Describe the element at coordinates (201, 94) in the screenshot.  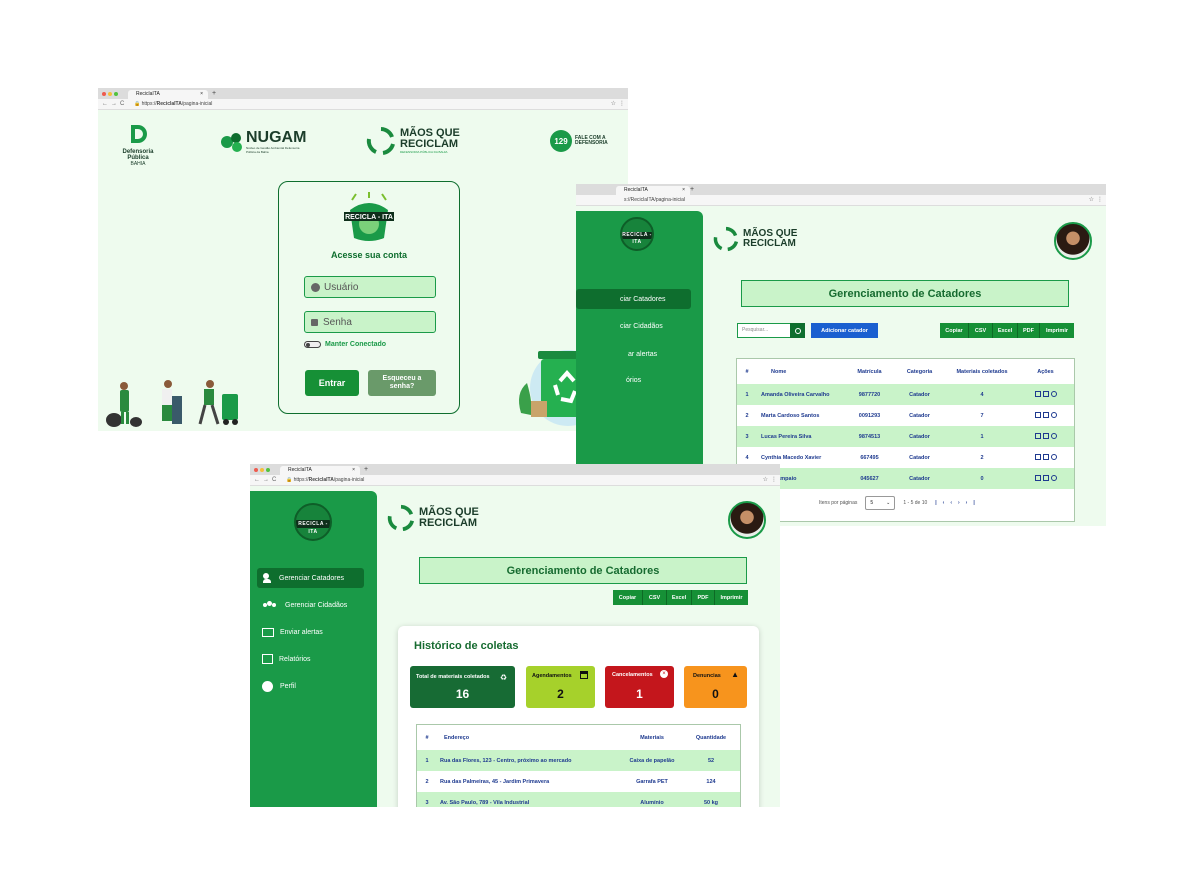
I see `tab-close-icon: ×` at that location.